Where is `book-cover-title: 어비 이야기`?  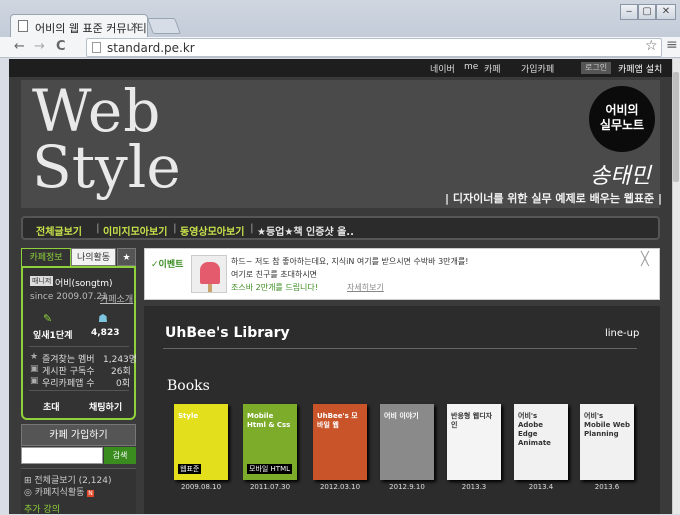 book-cover-title: 어비 이야기 is located at coordinates (401, 416).